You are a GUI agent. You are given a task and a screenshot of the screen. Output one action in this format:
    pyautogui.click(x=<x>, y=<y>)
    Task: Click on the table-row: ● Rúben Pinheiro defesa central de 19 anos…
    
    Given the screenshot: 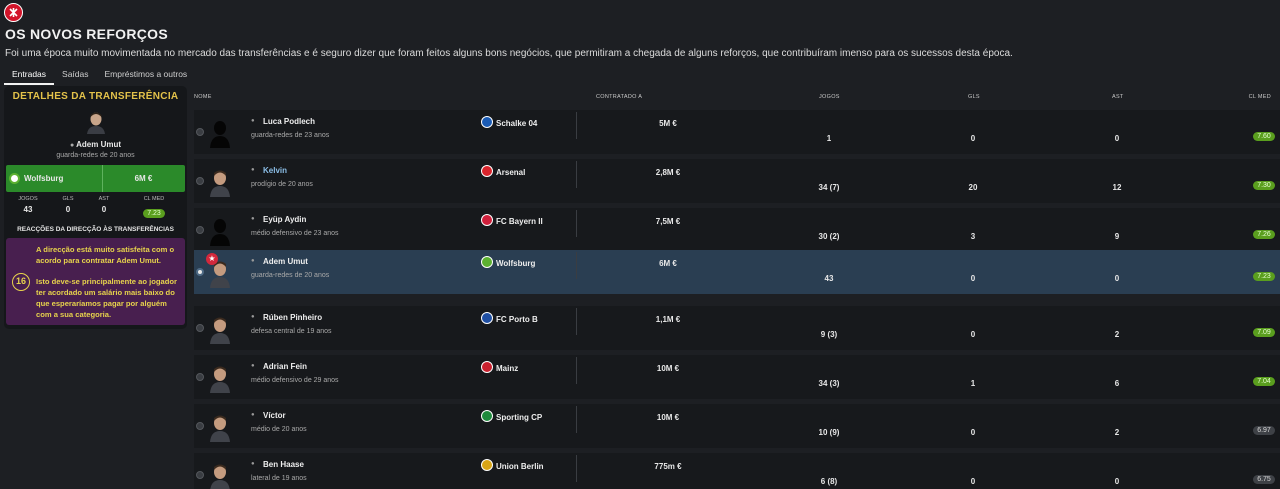 What is the action you would take?
    pyautogui.click(x=737, y=328)
    